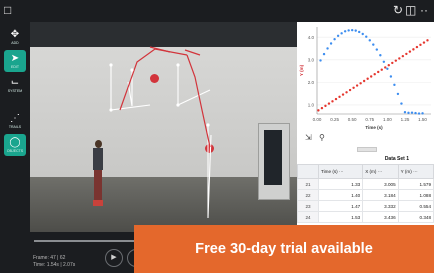  I want to click on trails-tool-label: TRAILS, so click(15, 126).